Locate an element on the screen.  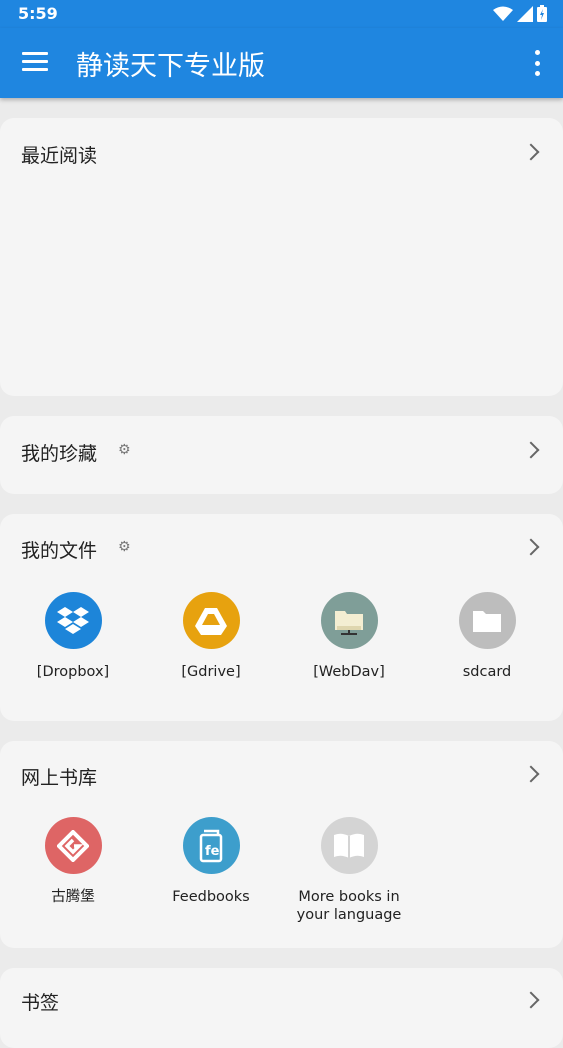
file-source-webdav: [WebDav] is located at coordinates (349, 636).